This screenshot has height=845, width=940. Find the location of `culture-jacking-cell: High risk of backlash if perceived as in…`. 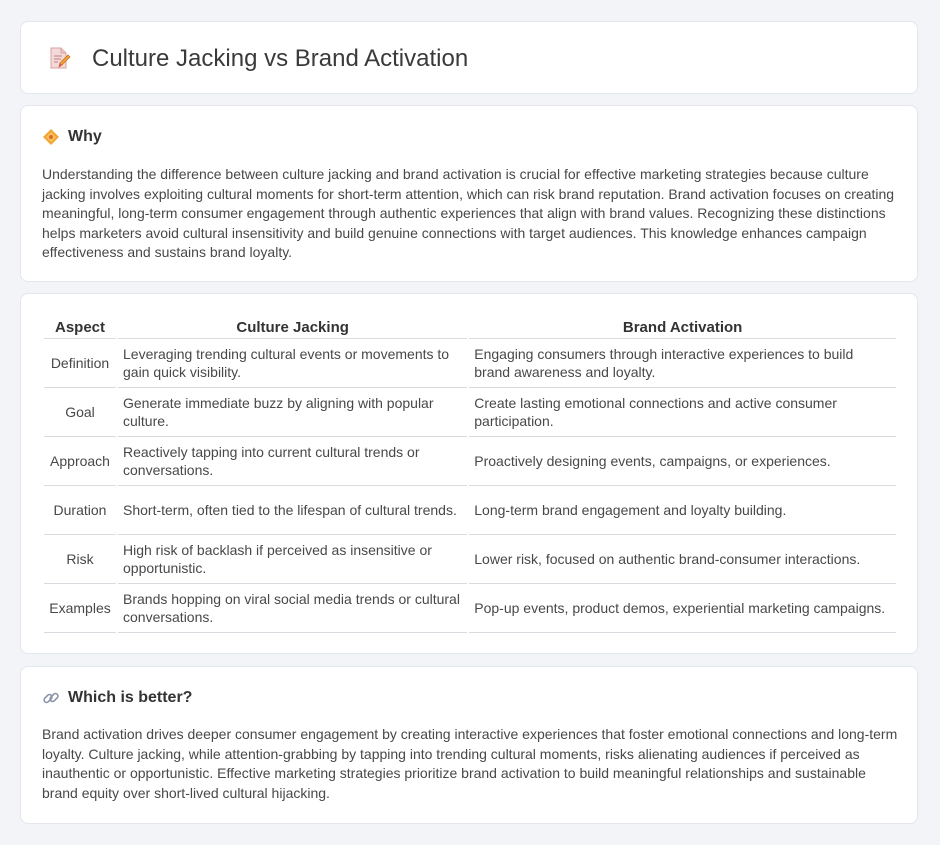

culture-jacking-cell: High risk of backlash if perceived as in… is located at coordinates (293, 559).